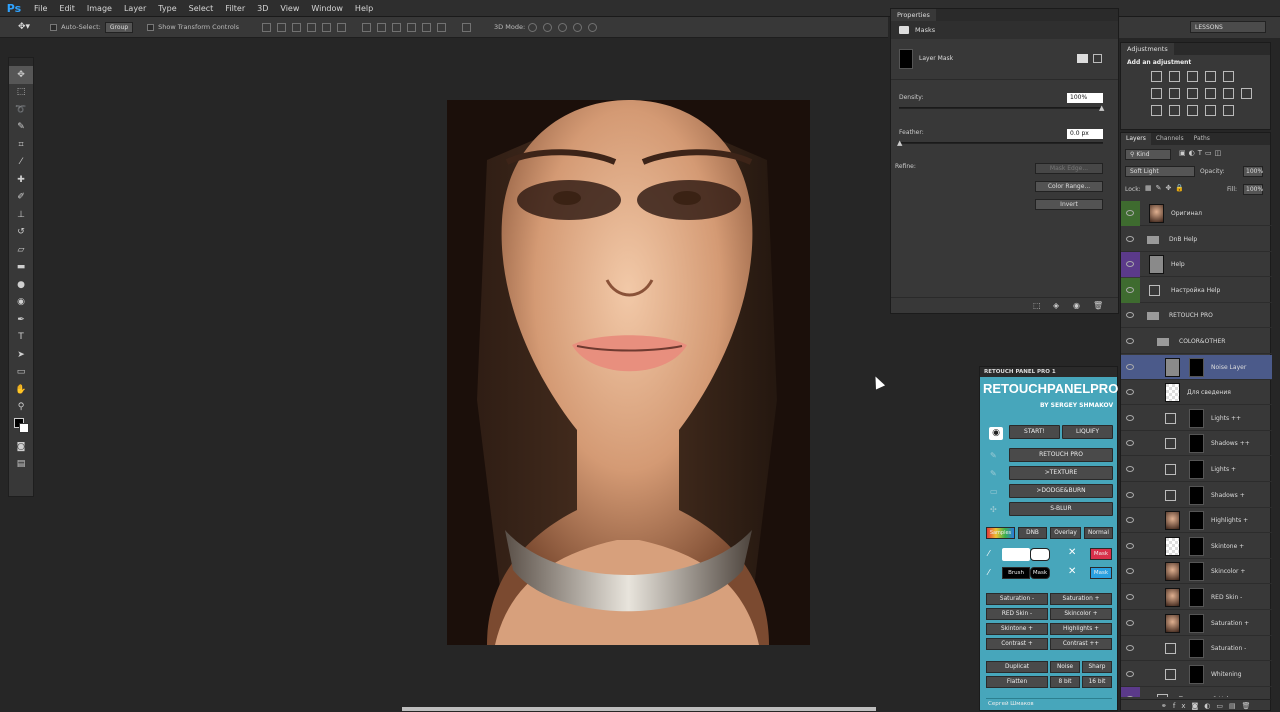  What do you see at coordinates (342, 27) in the screenshot?
I see `align-right-icon` at bounding box center [342, 27].